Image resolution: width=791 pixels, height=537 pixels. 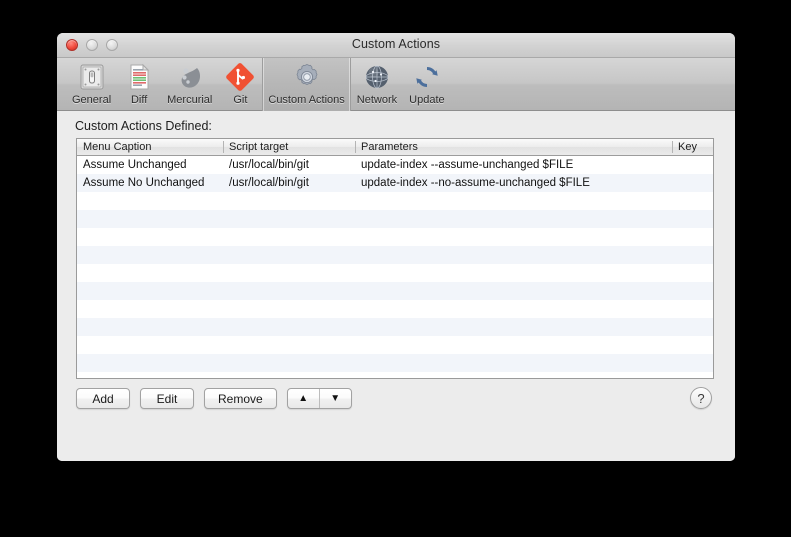 I want to click on toolbar-item-custom-actions: Custom Actions, so click(x=306, y=84).